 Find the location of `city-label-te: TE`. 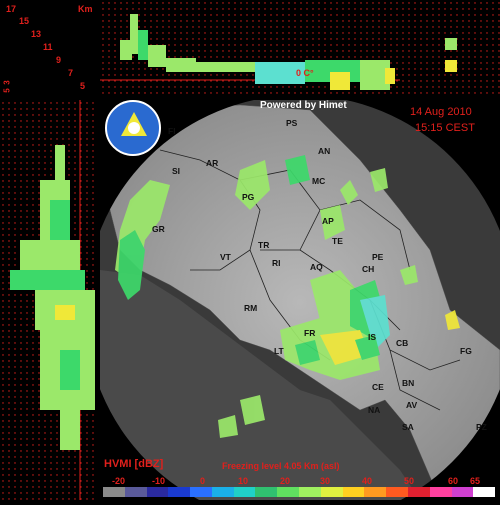

city-label-te: TE is located at coordinates (337, 241).